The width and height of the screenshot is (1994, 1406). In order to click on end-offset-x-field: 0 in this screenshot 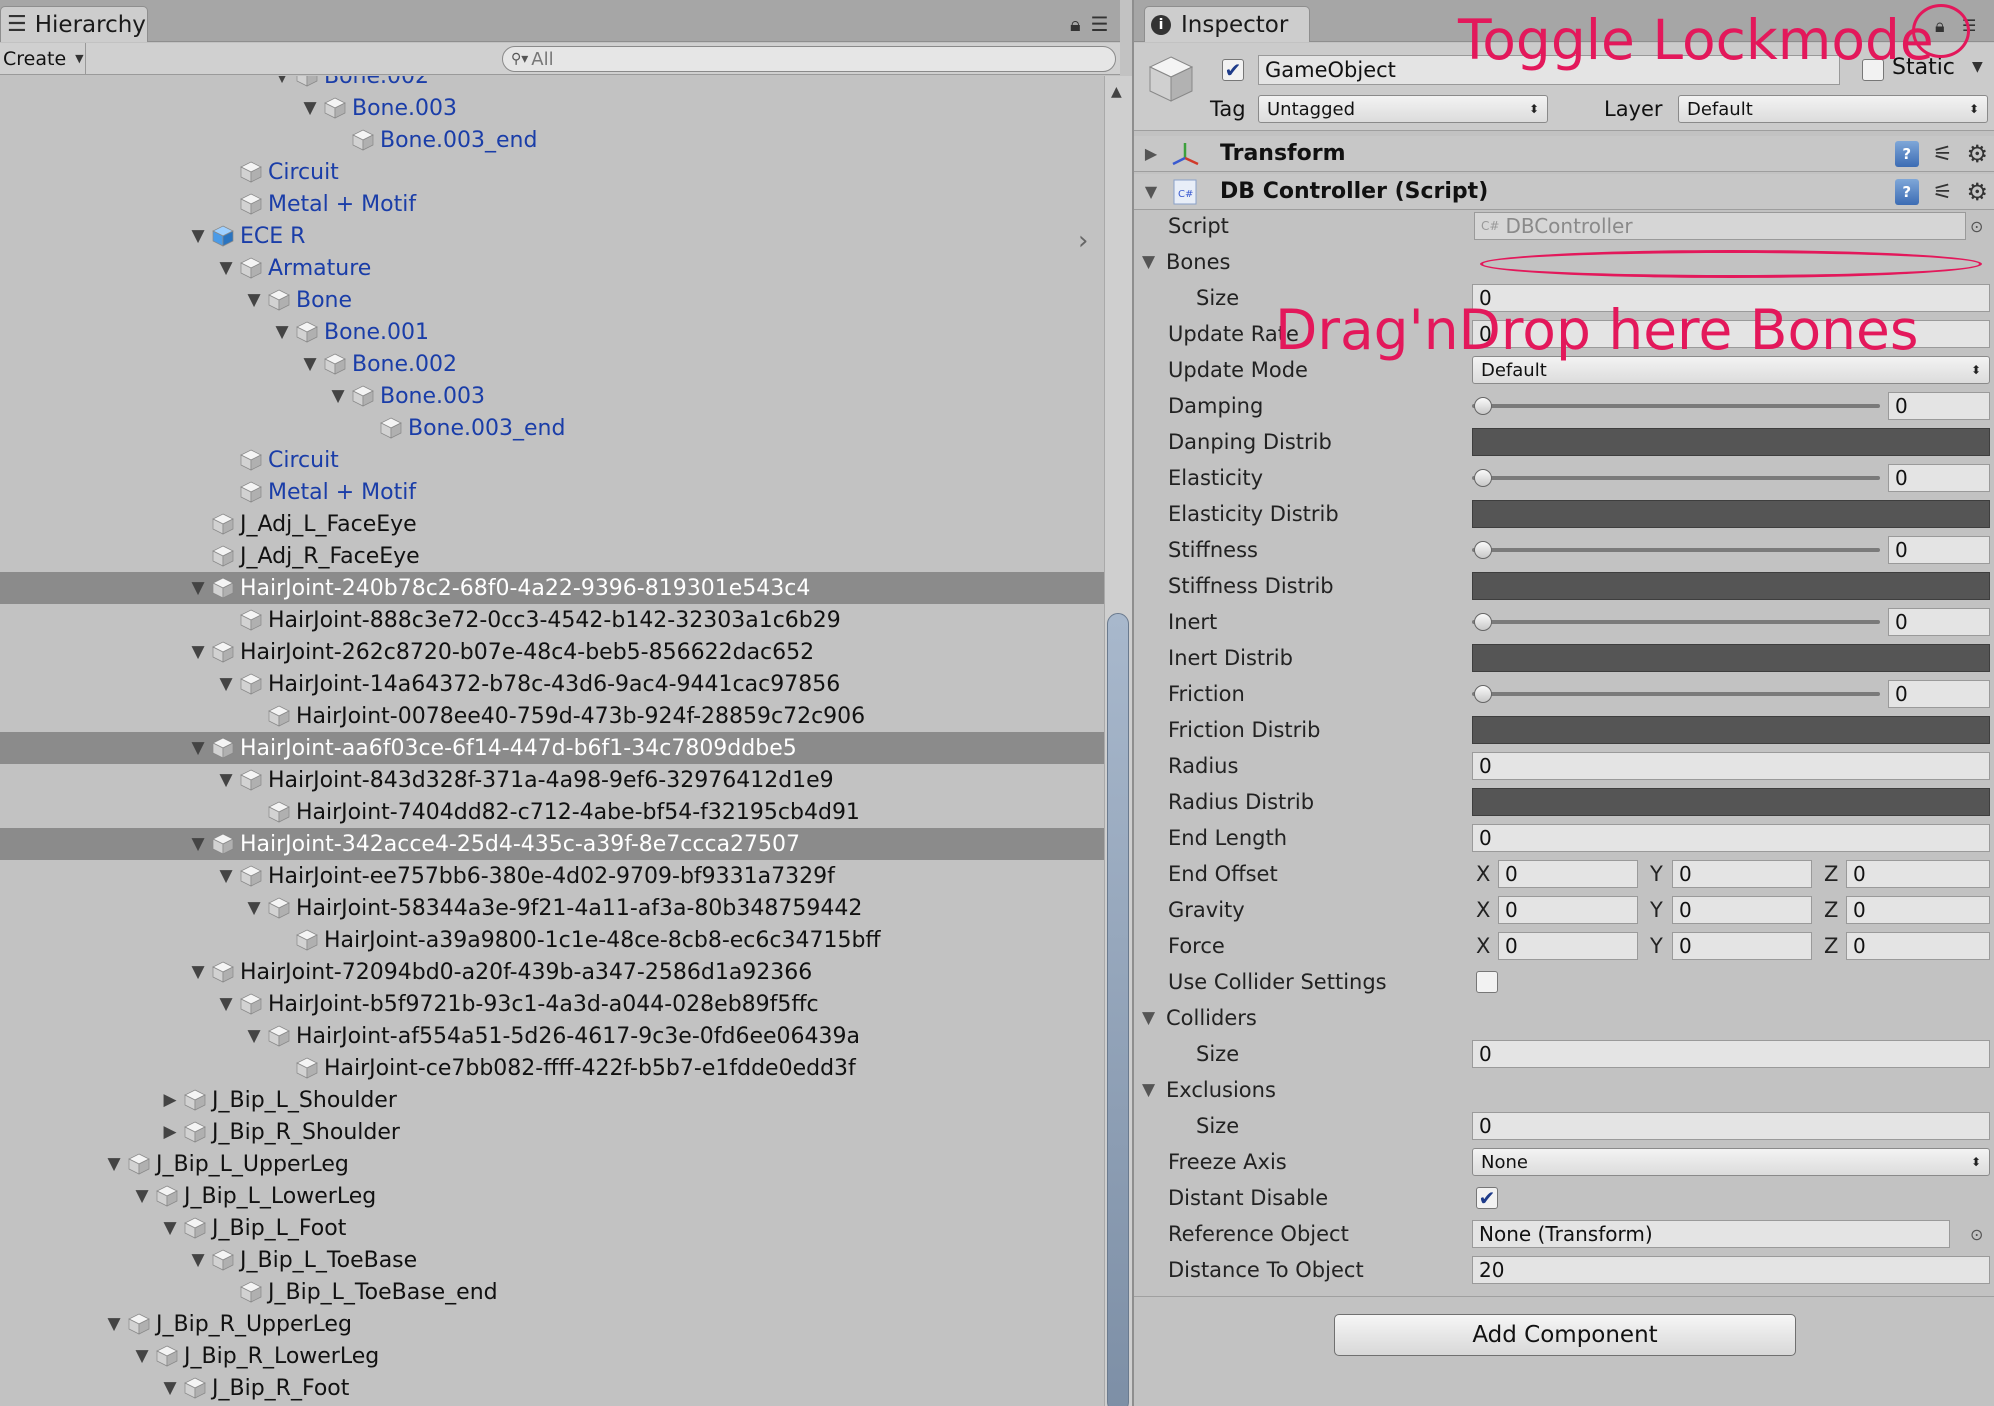, I will do `click(1568, 874)`.